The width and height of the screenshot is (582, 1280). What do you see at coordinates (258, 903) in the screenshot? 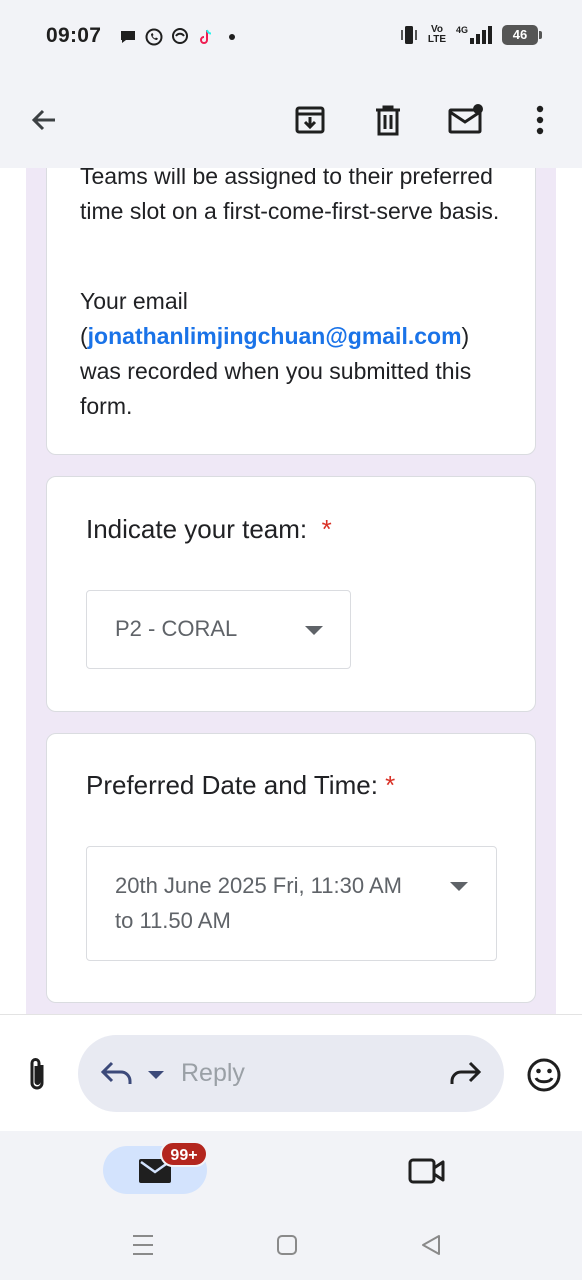
I see `datetime-select-value: 20th June 2025 Fri, 11:30 AM to 11.50 AM` at bounding box center [258, 903].